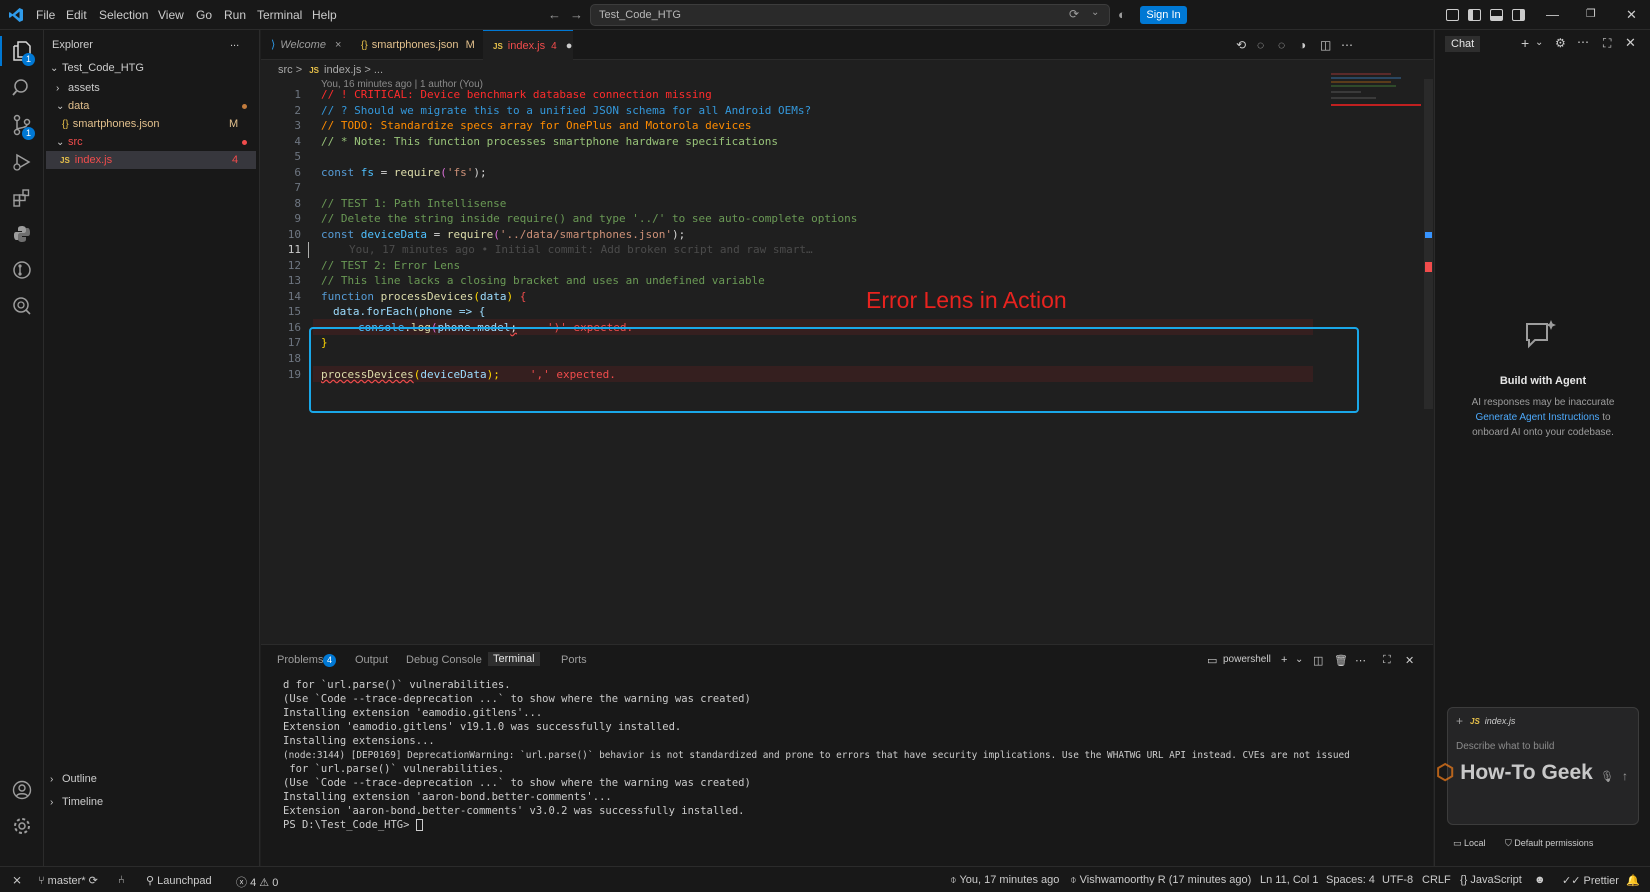 This screenshot has height=892, width=1650. What do you see at coordinates (111, 124) in the screenshot?
I see `file-smartphones-json: {} smartphones.json` at bounding box center [111, 124].